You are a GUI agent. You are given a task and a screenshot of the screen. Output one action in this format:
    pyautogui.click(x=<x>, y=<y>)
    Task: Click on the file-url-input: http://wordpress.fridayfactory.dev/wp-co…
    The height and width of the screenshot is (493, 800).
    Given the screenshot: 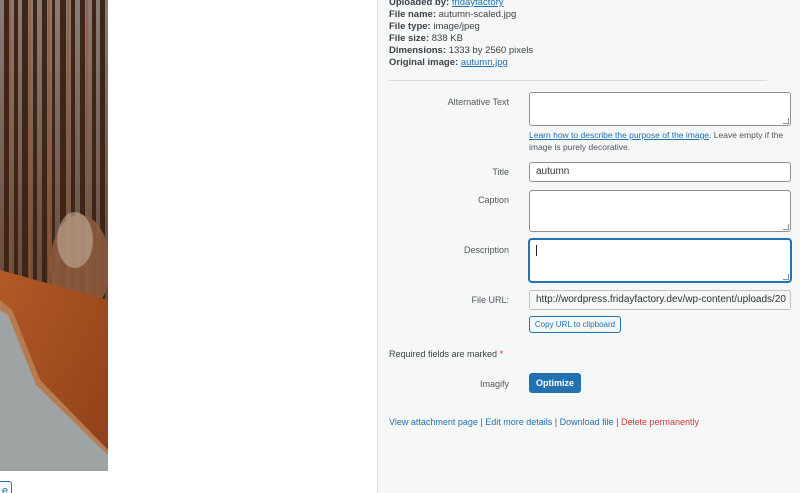 What is the action you would take?
    pyautogui.click(x=660, y=300)
    